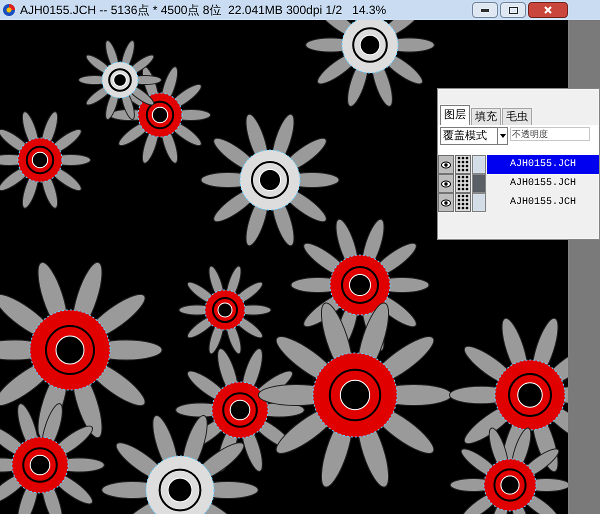  I want to click on close-icon, so click(548, 10).